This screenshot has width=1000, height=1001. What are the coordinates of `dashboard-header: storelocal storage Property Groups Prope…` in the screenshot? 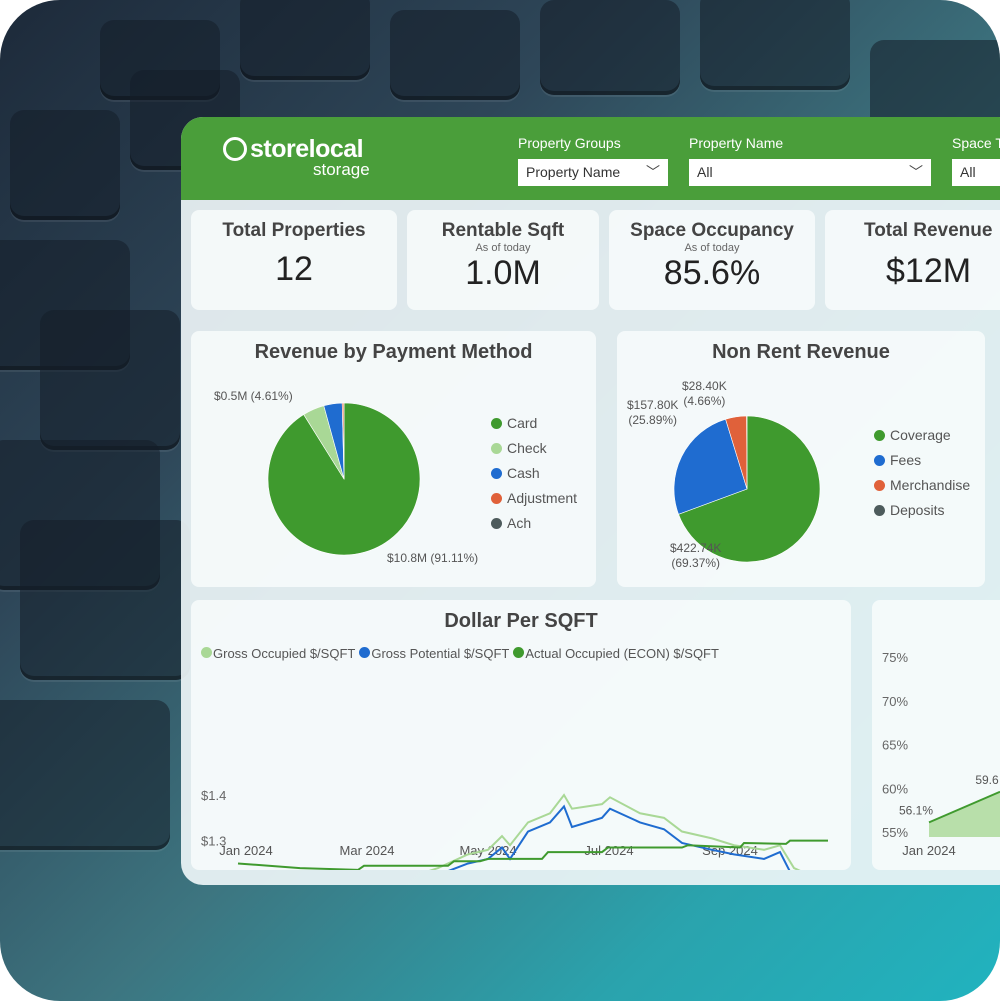 It's located at (590, 158).